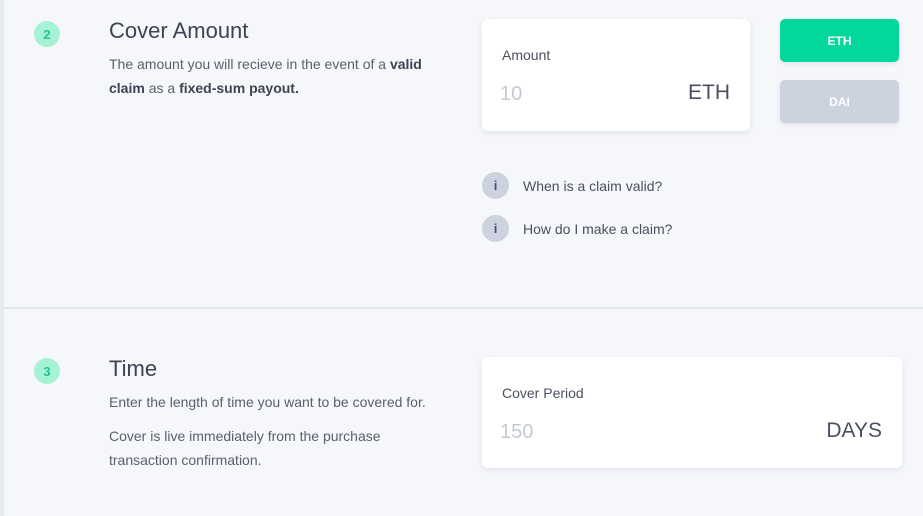 This screenshot has width=923, height=516. I want to click on make-claim-text: How do I make a claim?, so click(598, 228).